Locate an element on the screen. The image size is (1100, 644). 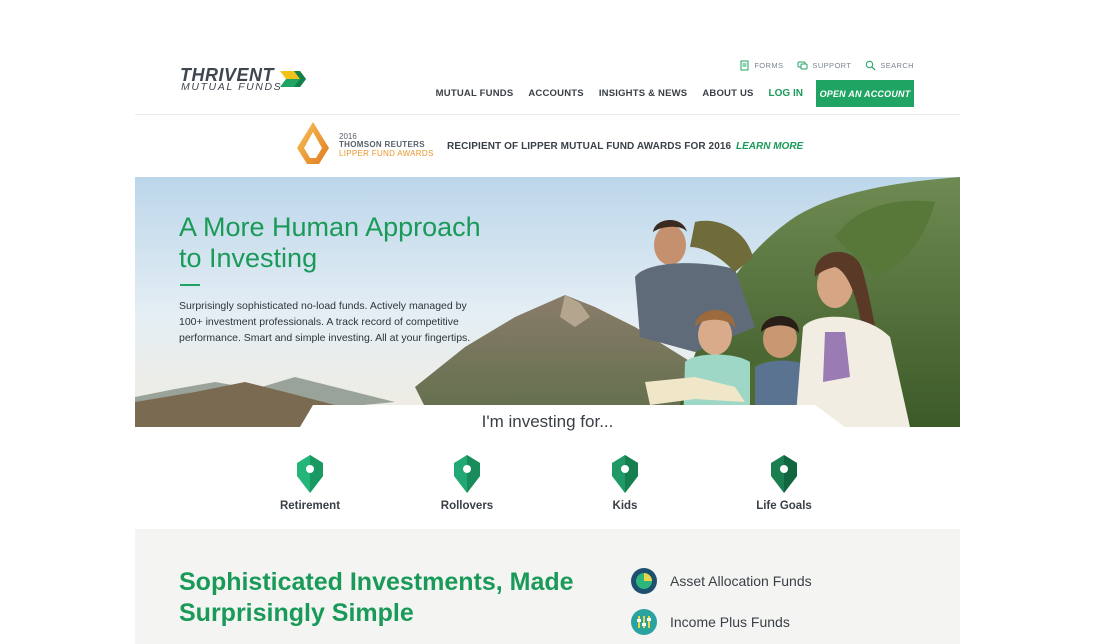
award-trophy-icon is located at coordinates (313, 143).